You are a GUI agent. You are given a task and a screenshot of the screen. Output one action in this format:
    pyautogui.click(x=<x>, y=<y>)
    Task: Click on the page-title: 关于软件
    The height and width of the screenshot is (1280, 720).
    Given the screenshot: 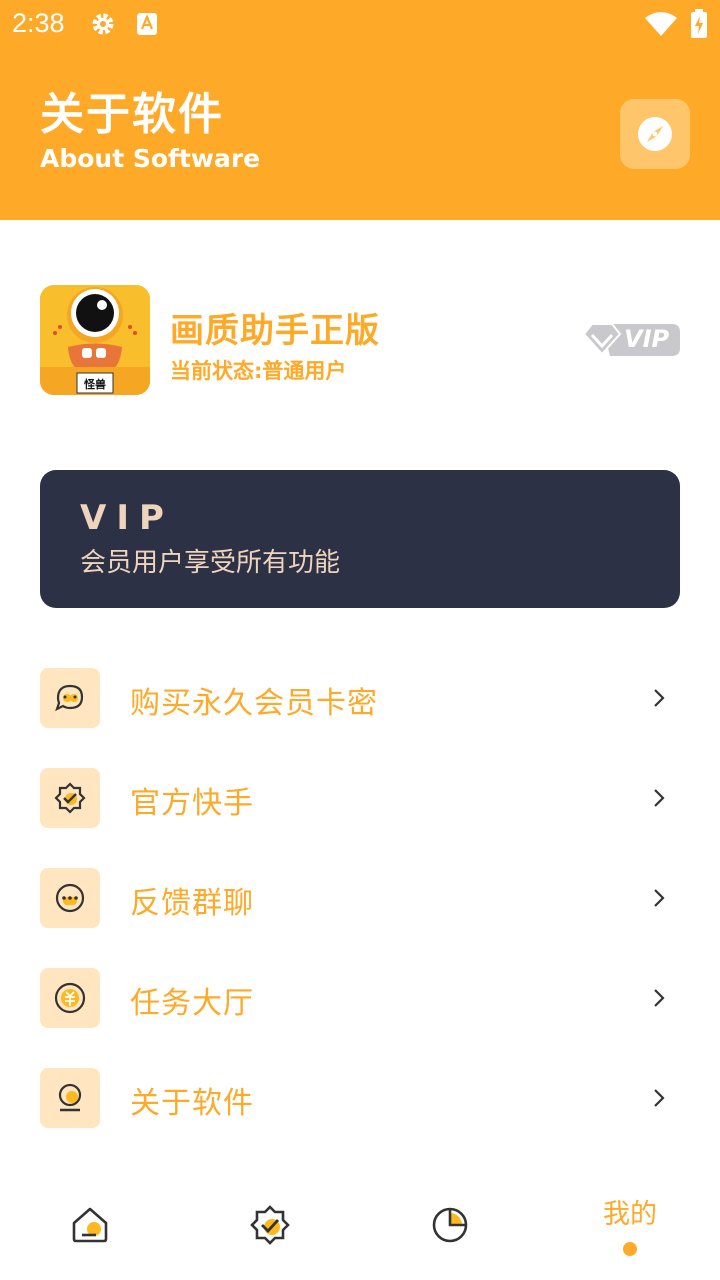 What is the action you would take?
    pyautogui.click(x=132, y=114)
    